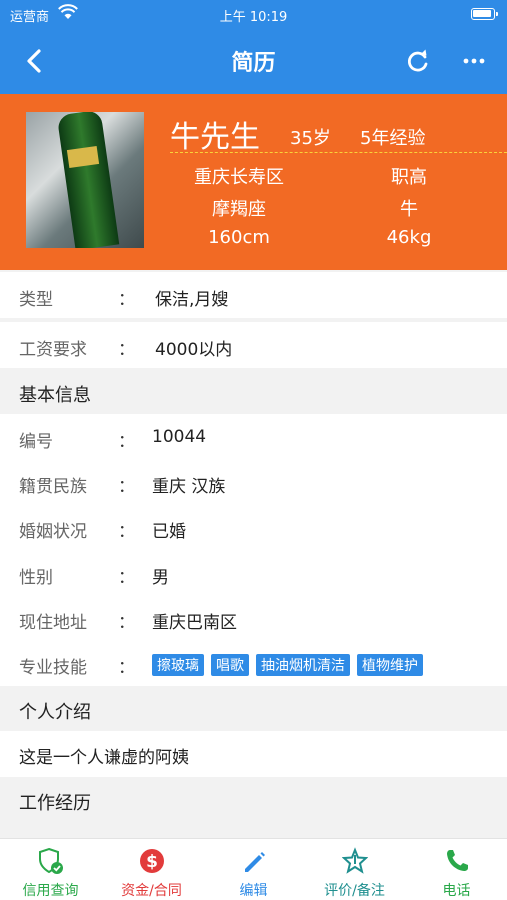 This screenshot has width=507, height=900. What do you see at coordinates (53, 668) in the screenshot?
I see `skills-label: 专业技能` at bounding box center [53, 668].